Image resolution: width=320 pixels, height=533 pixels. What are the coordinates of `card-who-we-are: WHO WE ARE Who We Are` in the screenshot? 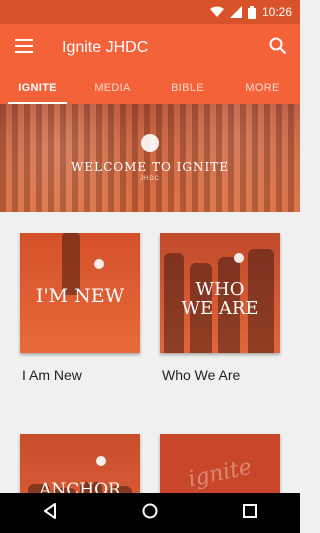 It's located at (220, 308).